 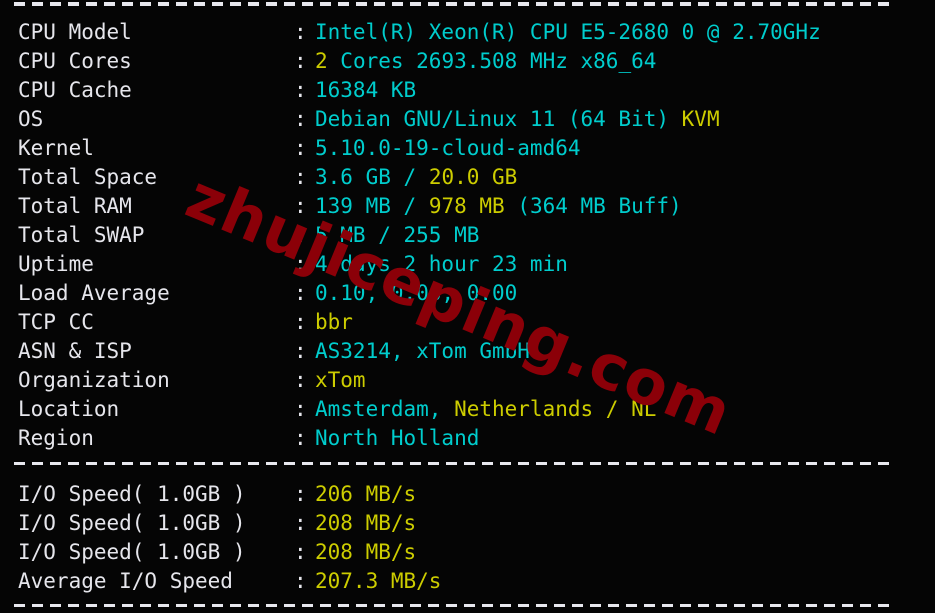 I want to click on system-info-value: 5 MB / 255 MB, so click(x=397, y=235).